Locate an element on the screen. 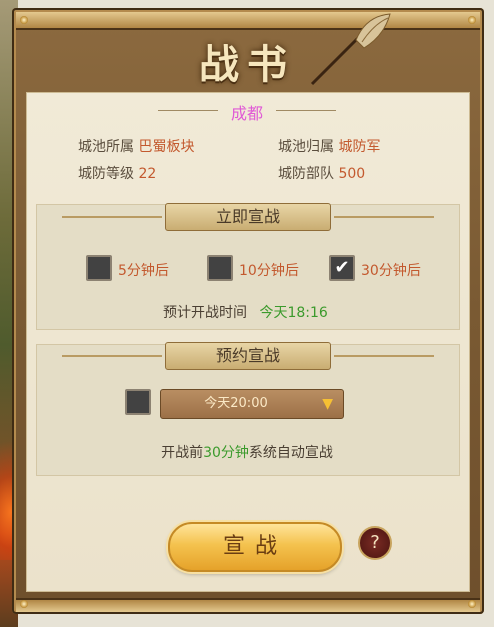 This screenshot has width=494, height=627. info-value: 巴蜀板块 is located at coordinates (166, 147).